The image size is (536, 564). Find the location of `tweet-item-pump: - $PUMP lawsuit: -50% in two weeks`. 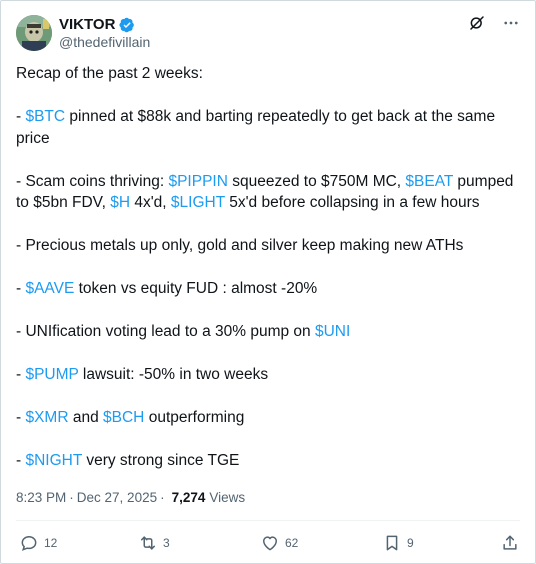

tweet-item-pump: - $PUMP lawsuit: -50% in two weeks is located at coordinates (269, 375).